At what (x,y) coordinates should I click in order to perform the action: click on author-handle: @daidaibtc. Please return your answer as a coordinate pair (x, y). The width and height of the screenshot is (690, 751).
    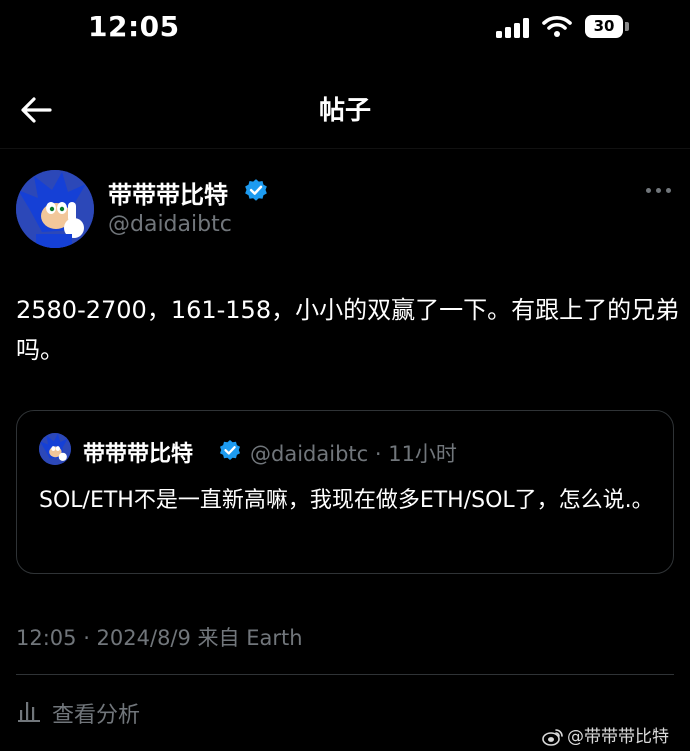
    Looking at the image, I should click on (170, 224).